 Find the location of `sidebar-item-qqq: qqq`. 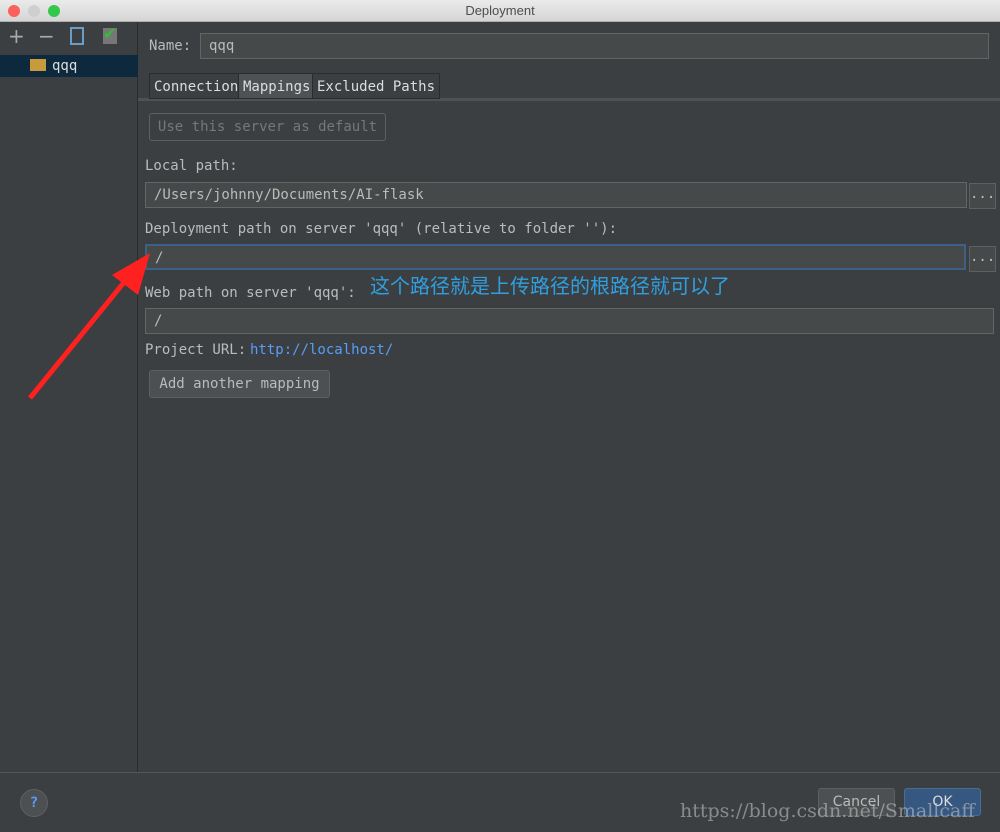

sidebar-item-qqq: qqq is located at coordinates (69, 66).